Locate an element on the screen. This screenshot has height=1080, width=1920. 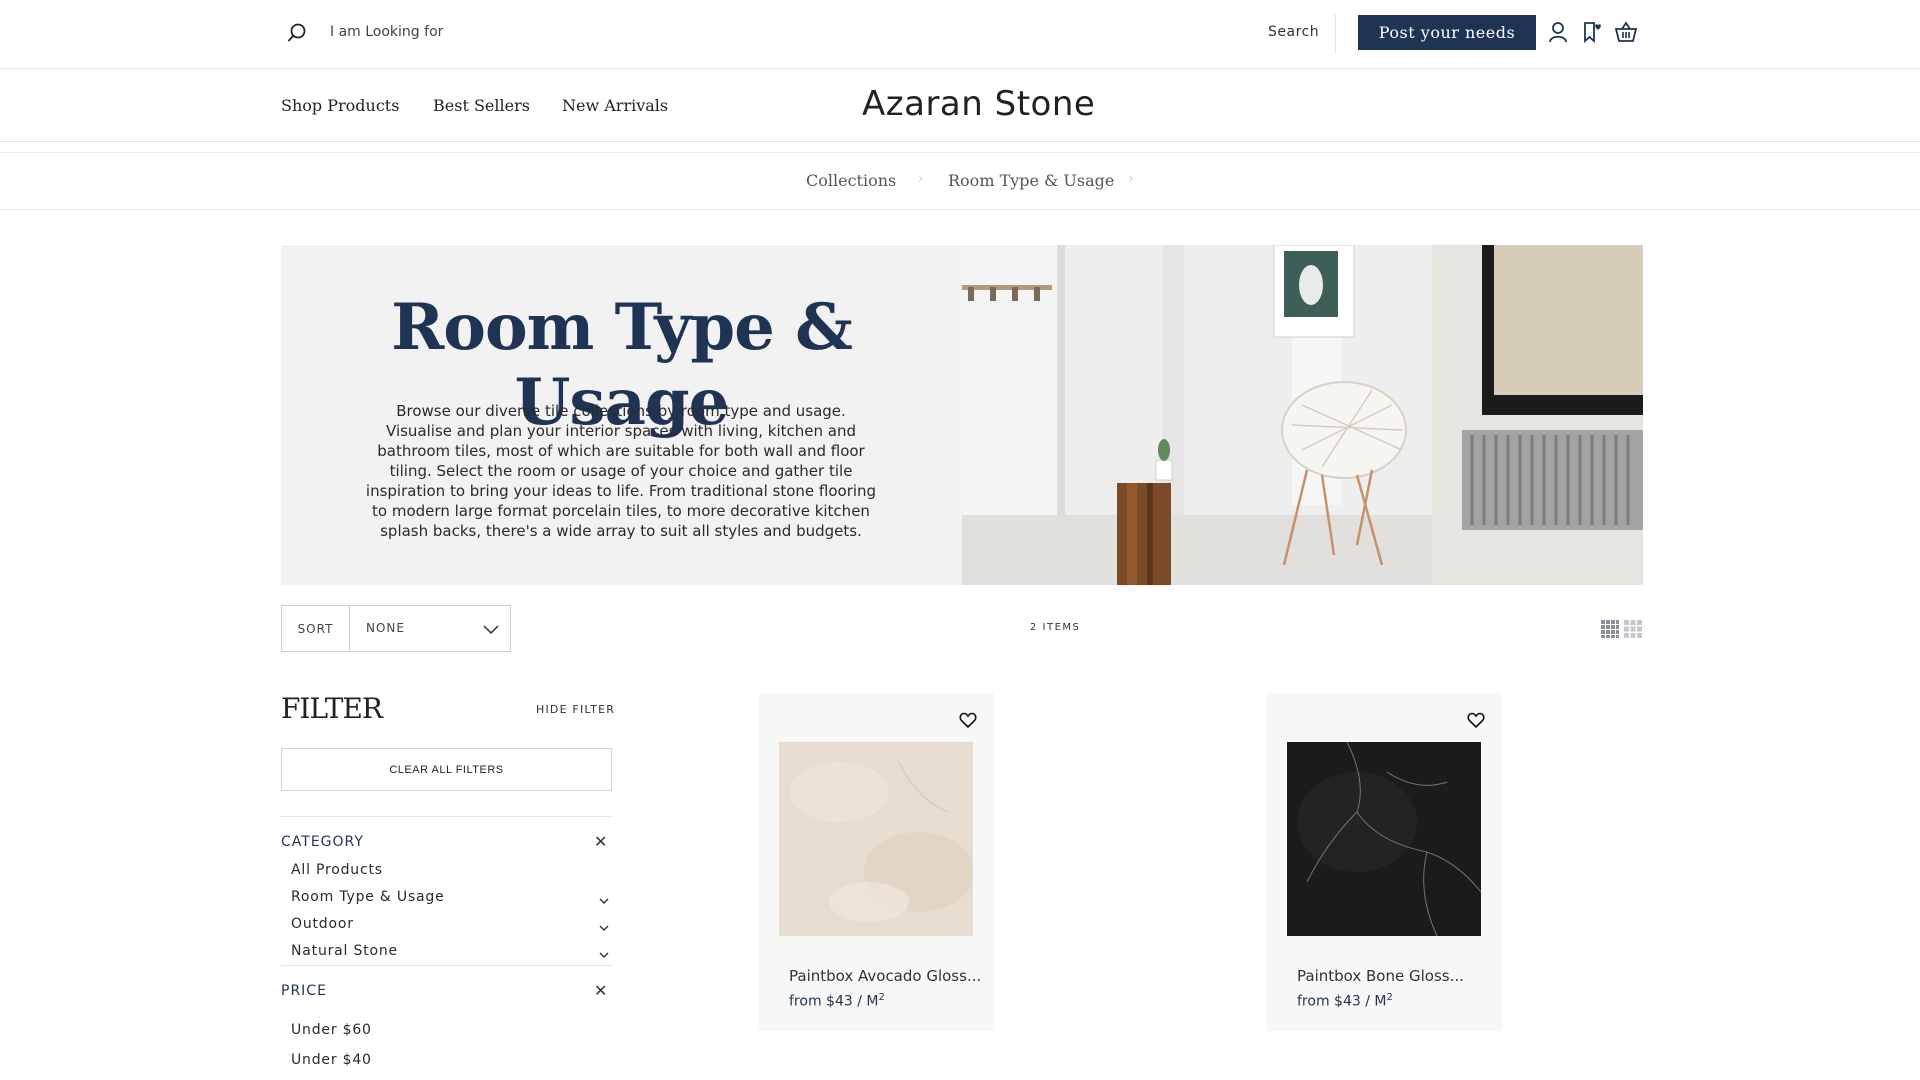
category-heading: CATEGORY is located at coordinates (322, 842).